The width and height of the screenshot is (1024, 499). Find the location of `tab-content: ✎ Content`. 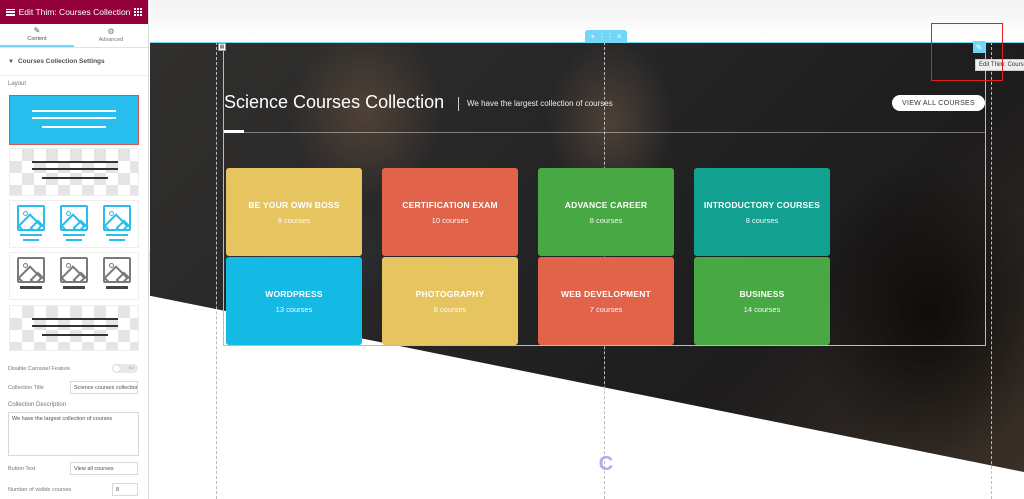

tab-content: ✎ Content is located at coordinates (37, 35).